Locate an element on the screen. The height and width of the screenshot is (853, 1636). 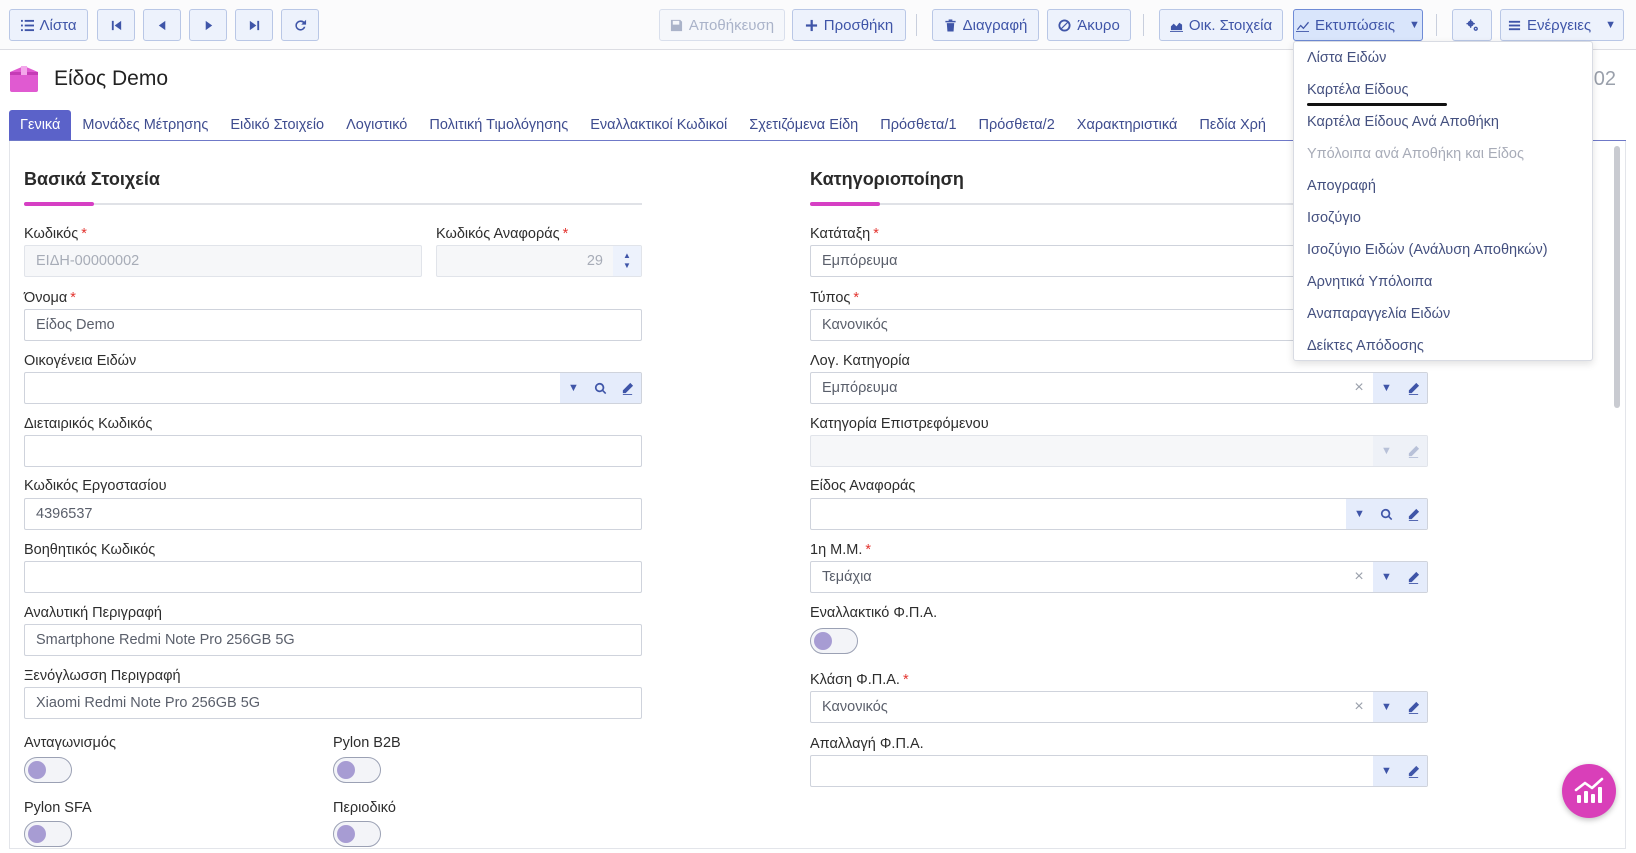
financial-data-button-label: Οικ. Στοιχεία is located at coordinates (1230, 25).